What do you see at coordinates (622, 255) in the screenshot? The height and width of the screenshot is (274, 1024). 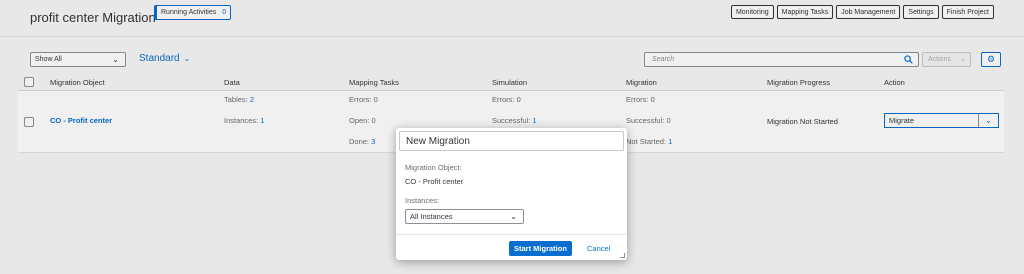 I see `resize-handle-icon` at bounding box center [622, 255].